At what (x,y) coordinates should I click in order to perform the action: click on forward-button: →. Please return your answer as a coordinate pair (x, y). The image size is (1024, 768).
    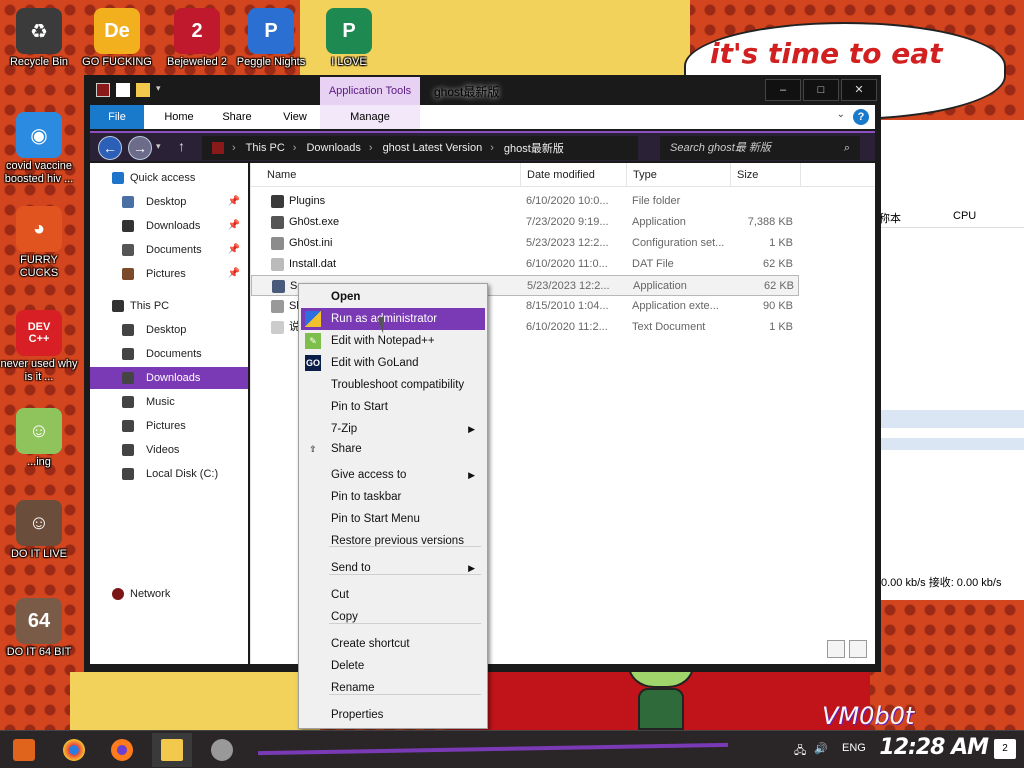
    Looking at the image, I should click on (140, 148).